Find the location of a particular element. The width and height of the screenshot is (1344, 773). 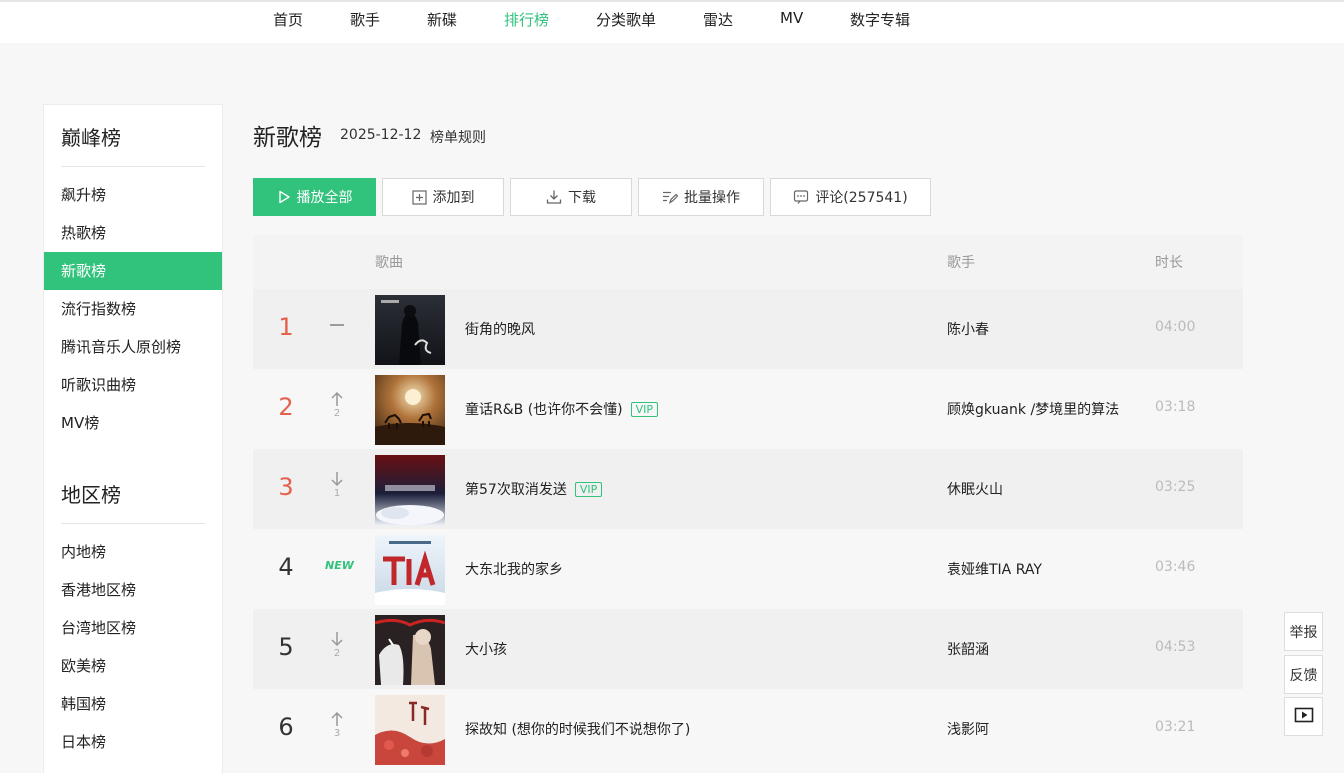

download-button: 下载 is located at coordinates (571, 197).